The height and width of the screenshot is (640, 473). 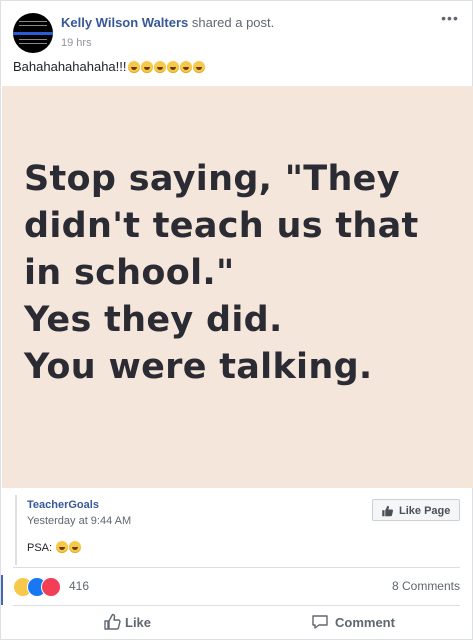 What do you see at coordinates (79, 586) in the screenshot?
I see `reaction-count: 416` at bounding box center [79, 586].